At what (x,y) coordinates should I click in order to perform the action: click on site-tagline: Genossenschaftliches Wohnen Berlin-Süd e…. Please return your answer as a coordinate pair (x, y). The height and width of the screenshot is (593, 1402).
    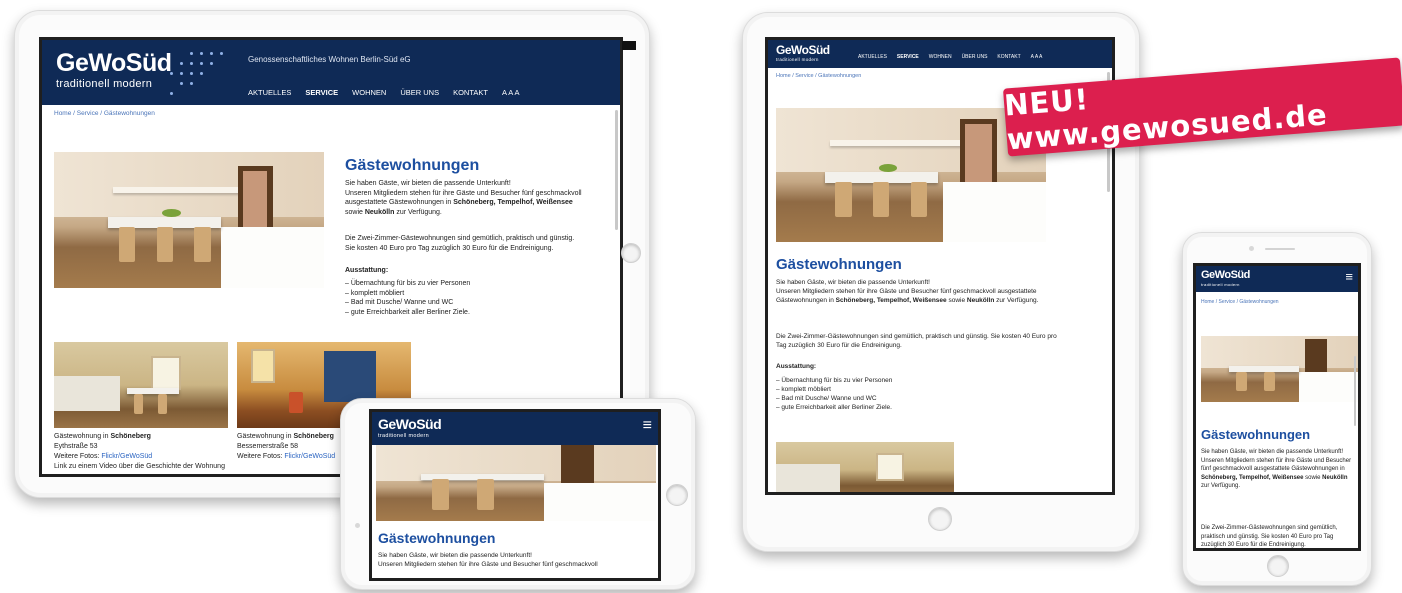
    Looking at the image, I should click on (329, 59).